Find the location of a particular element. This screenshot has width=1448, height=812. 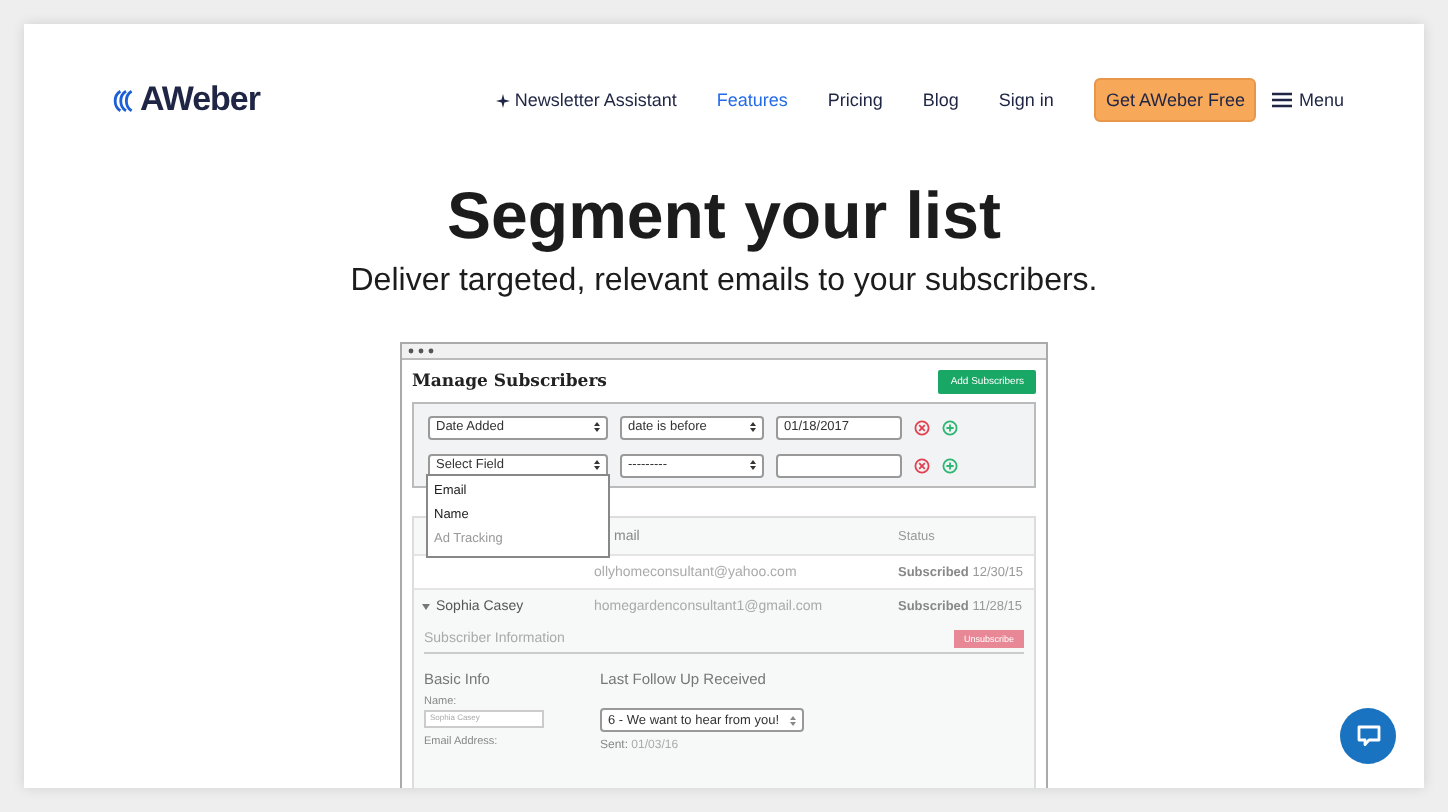

get-started-button: Get AWeber Free is located at coordinates (1175, 100).